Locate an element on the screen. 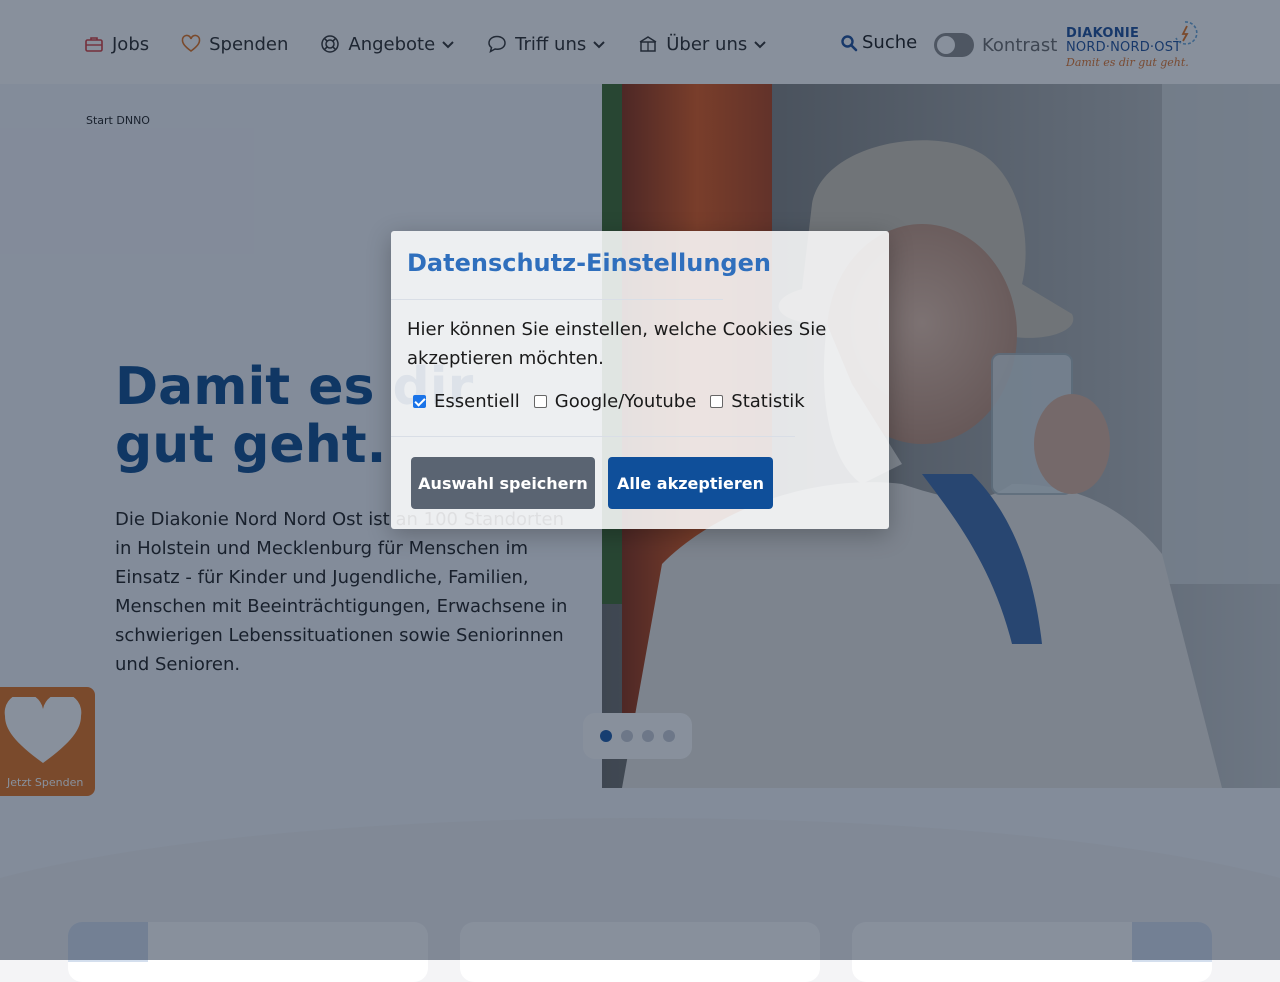  option-statistik: Statistik is located at coordinates (757, 401).